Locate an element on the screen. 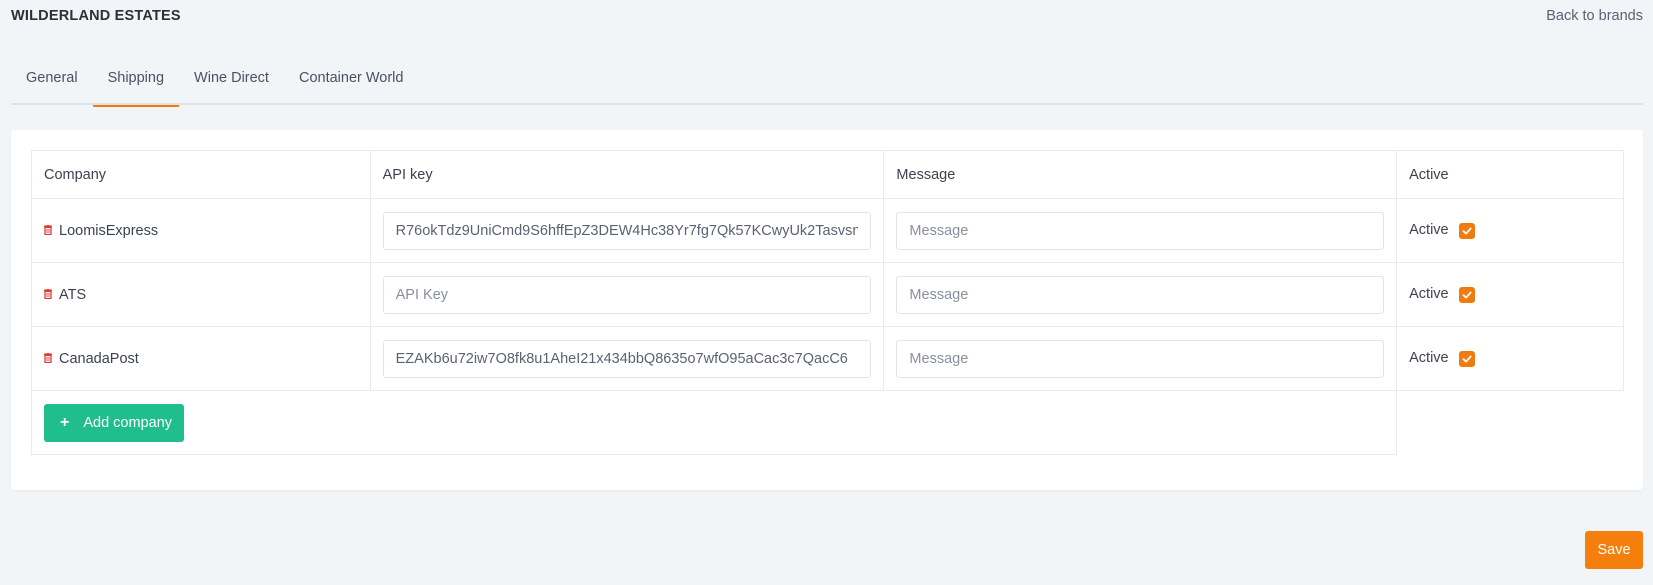 This screenshot has width=1653, height=585. back-to-brands-link: Back to brands is located at coordinates (1594, 16).